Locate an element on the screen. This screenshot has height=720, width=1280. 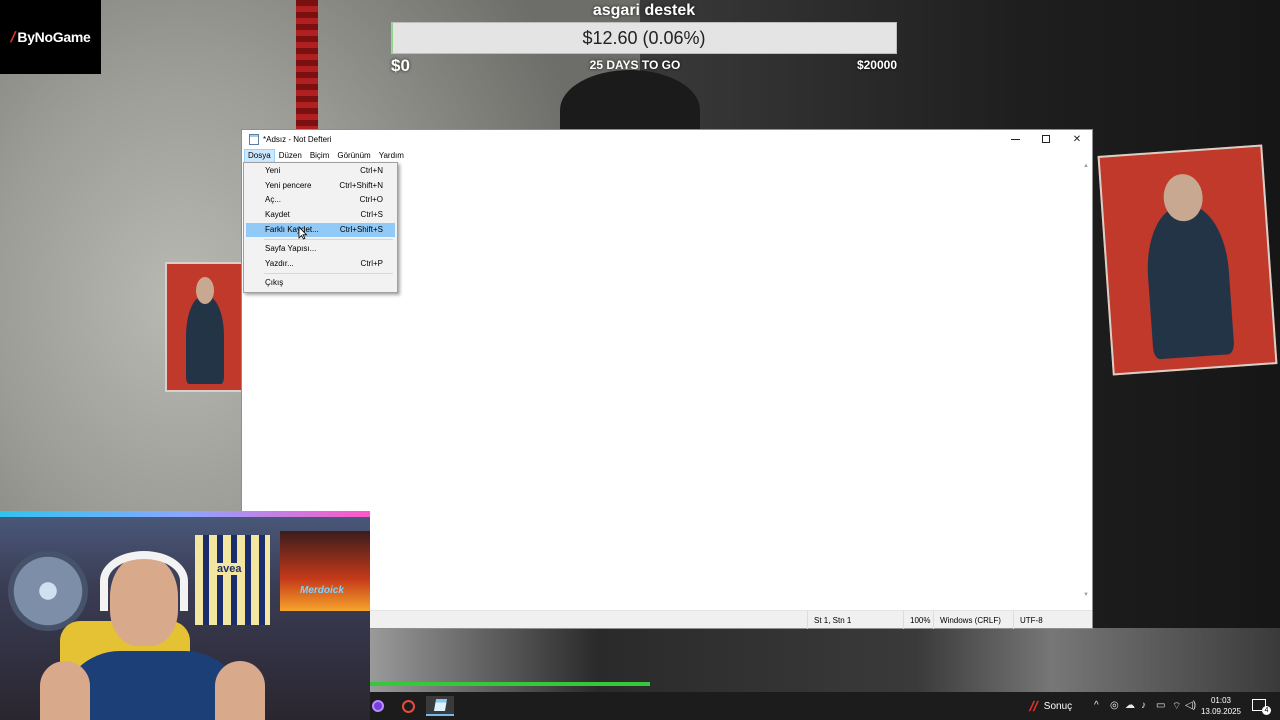
webcam-jersey is located at coordinates (232, 580).